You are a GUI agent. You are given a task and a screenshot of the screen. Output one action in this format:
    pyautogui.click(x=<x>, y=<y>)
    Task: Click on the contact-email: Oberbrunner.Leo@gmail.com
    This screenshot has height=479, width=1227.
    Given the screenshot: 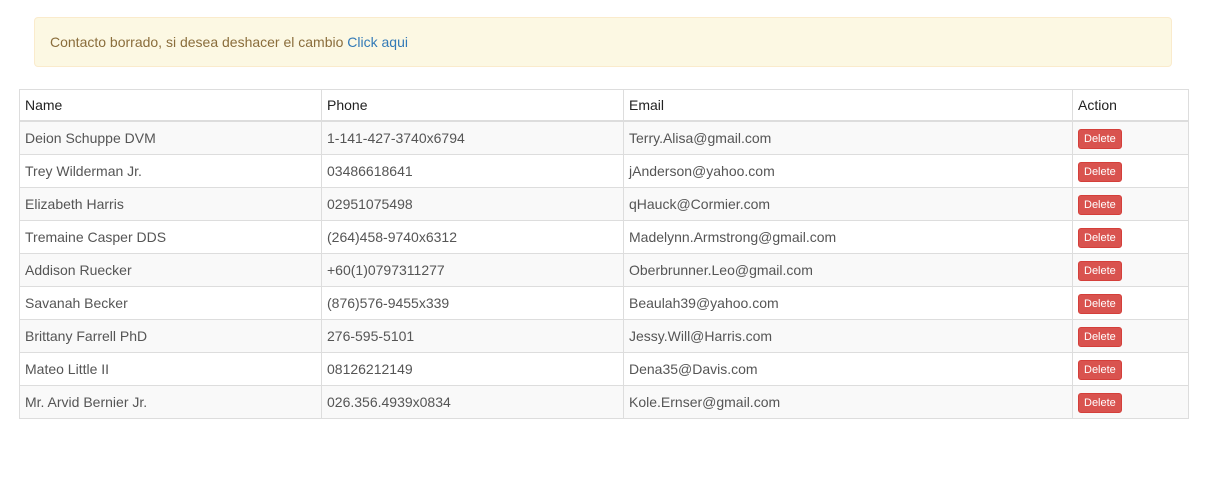 What is the action you would take?
    pyautogui.click(x=848, y=270)
    